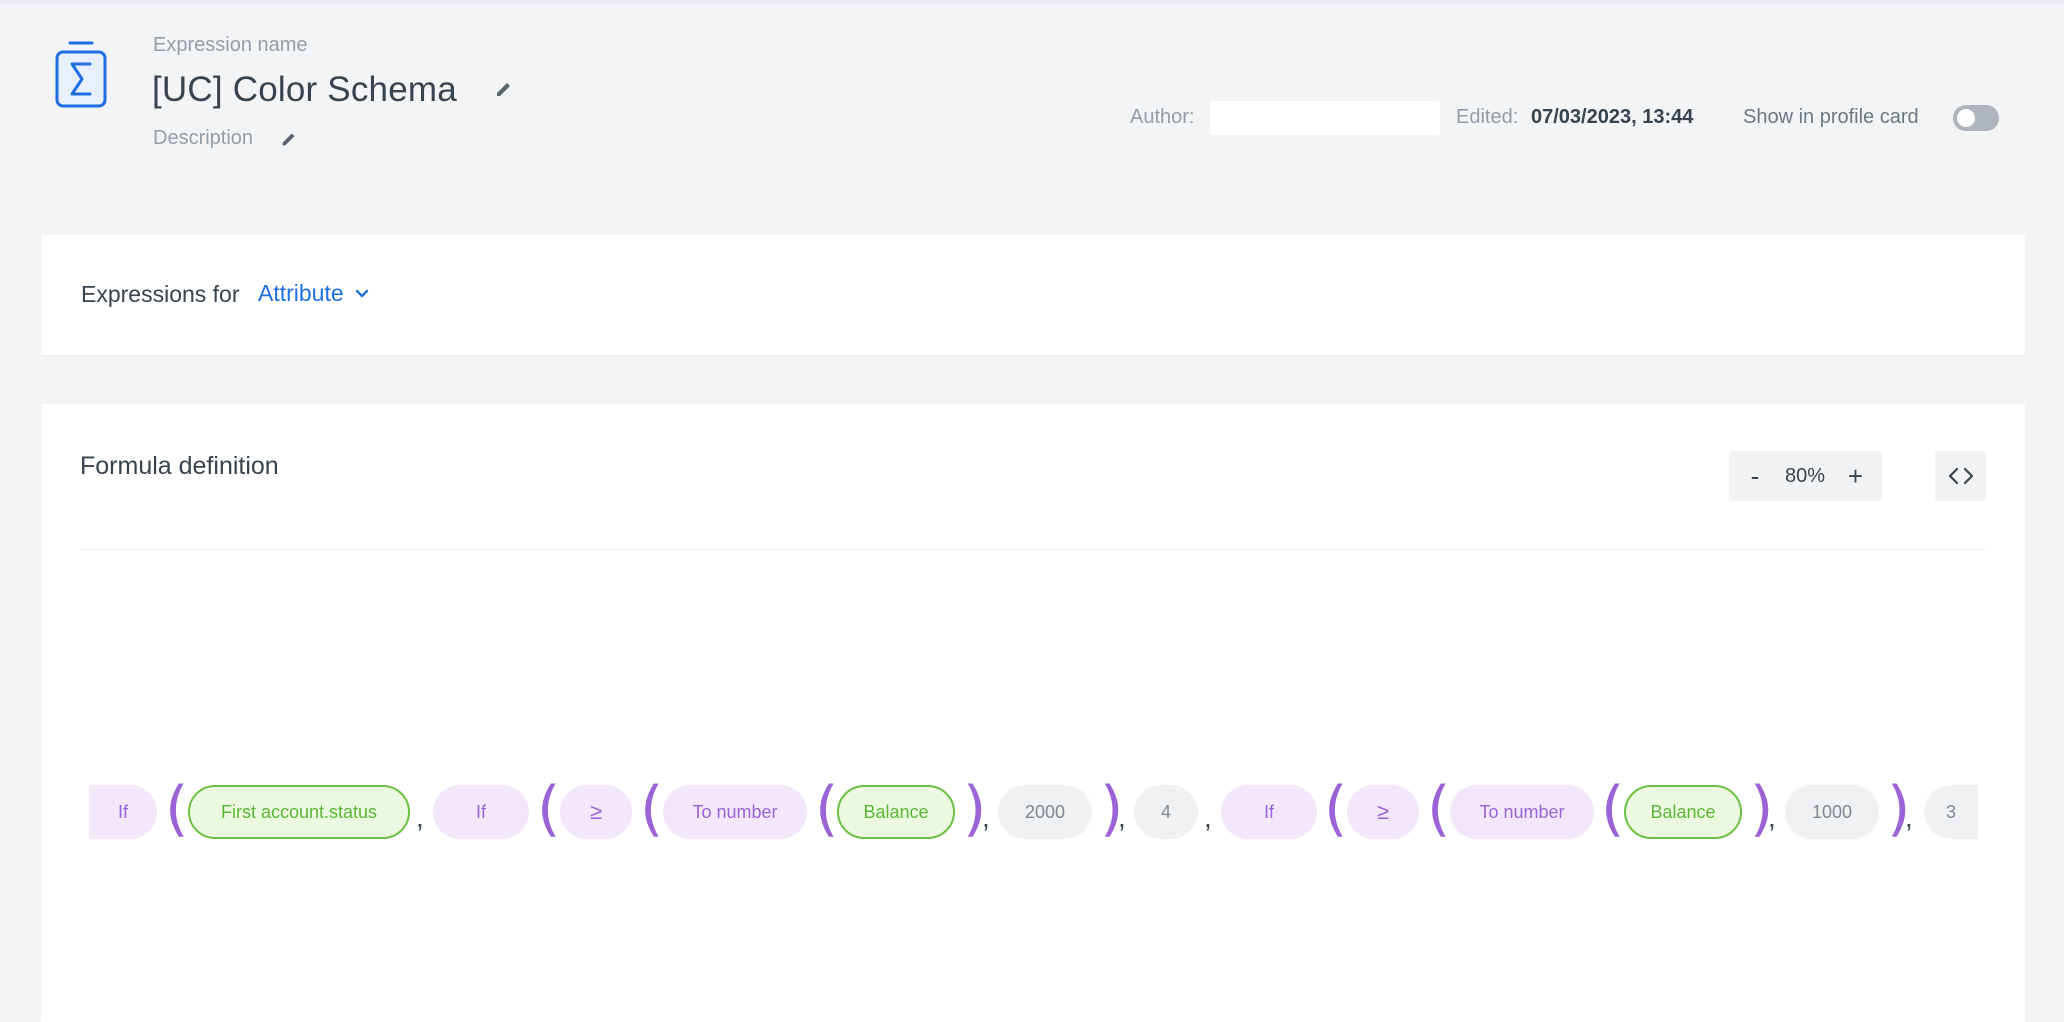  What do you see at coordinates (81, 74) in the screenshot?
I see `sigma-icon` at bounding box center [81, 74].